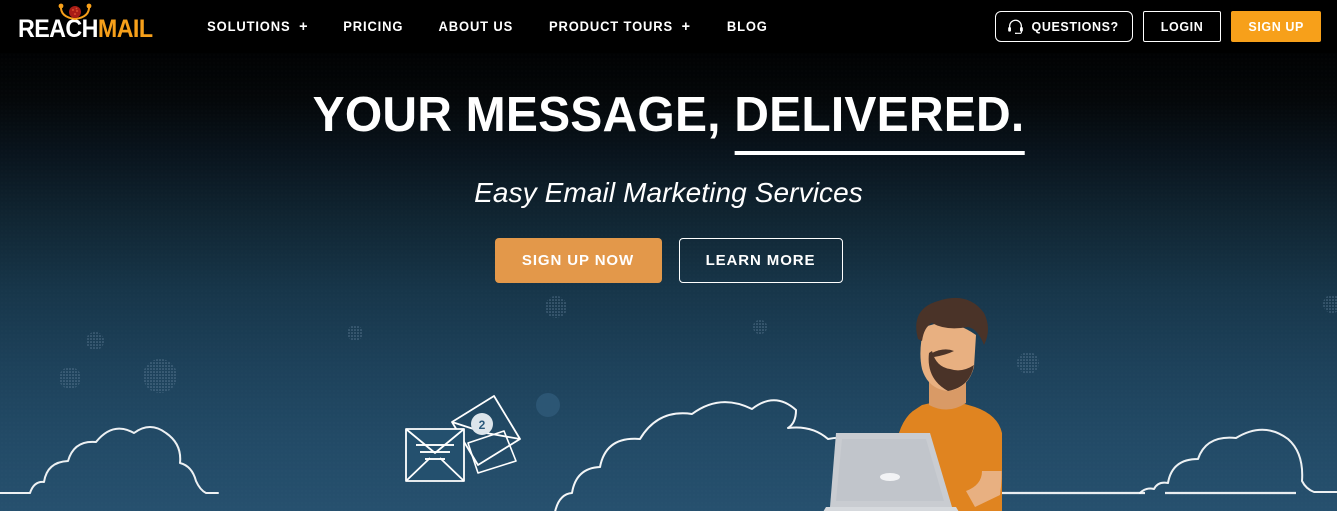  I want to click on envelope-badge: 2, so click(482, 424).